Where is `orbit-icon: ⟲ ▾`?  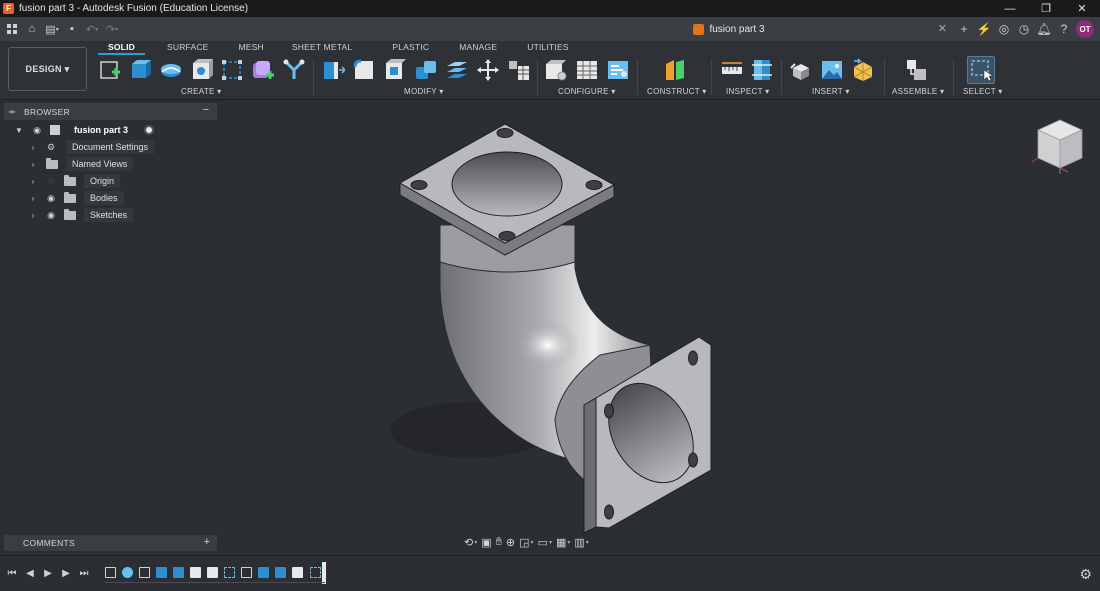 orbit-icon: ⟲ ▾ is located at coordinates (470, 542).